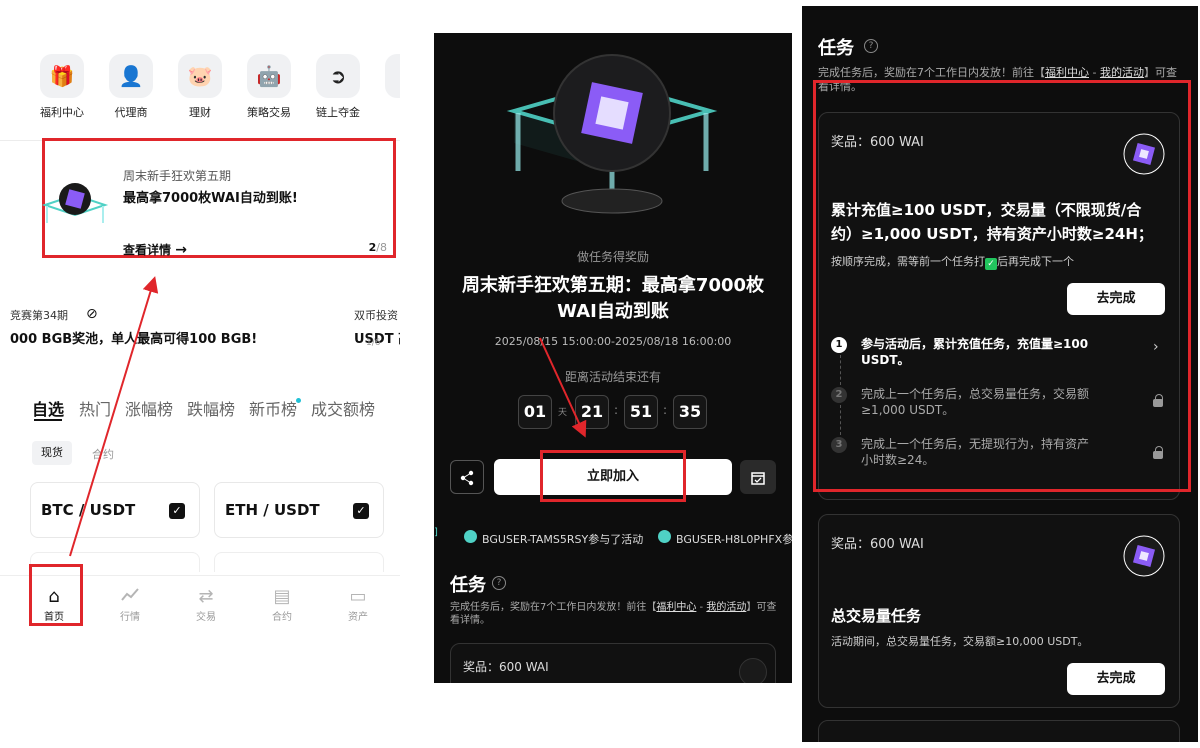 This screenshot has height=748, width=1200. What do you see at coordinates (177, 176) in the screenshot?
I see `banner-subtitle: 周末新手狂欢第五期` at bounding box center [177, 176].